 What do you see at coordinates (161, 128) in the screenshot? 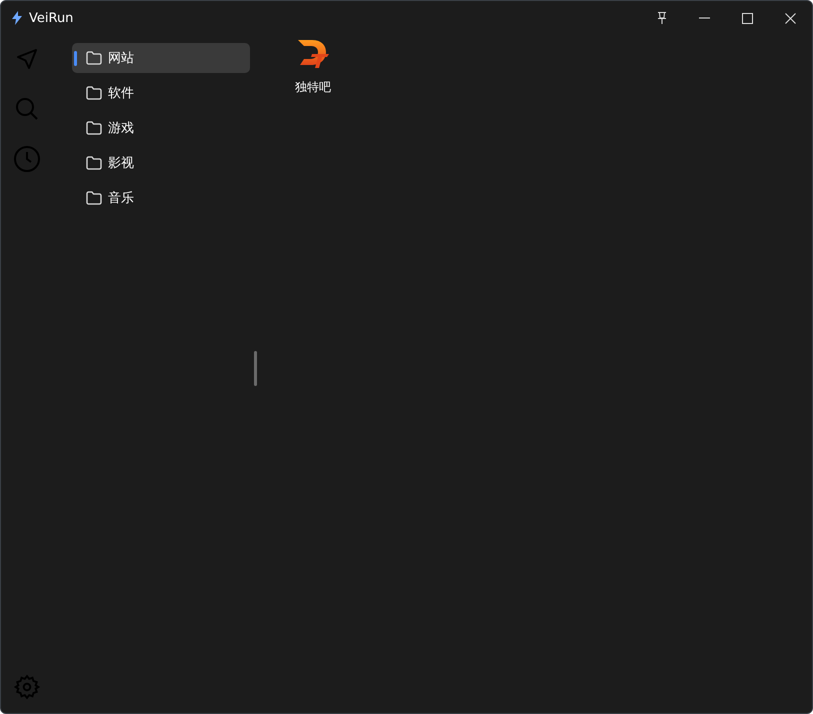
I see `folder-item: 游戏` at bounding box center [161, 128].